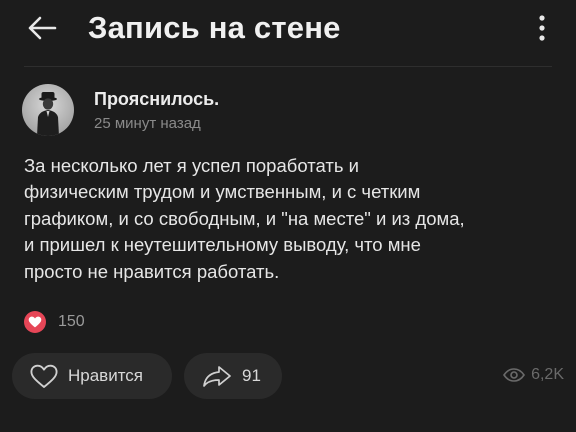 The image size is (576, 432). What do you see at coordinates (71, 321) in the screenshot?
I see `reaction-count: 150` at bounding box center [71, 321].